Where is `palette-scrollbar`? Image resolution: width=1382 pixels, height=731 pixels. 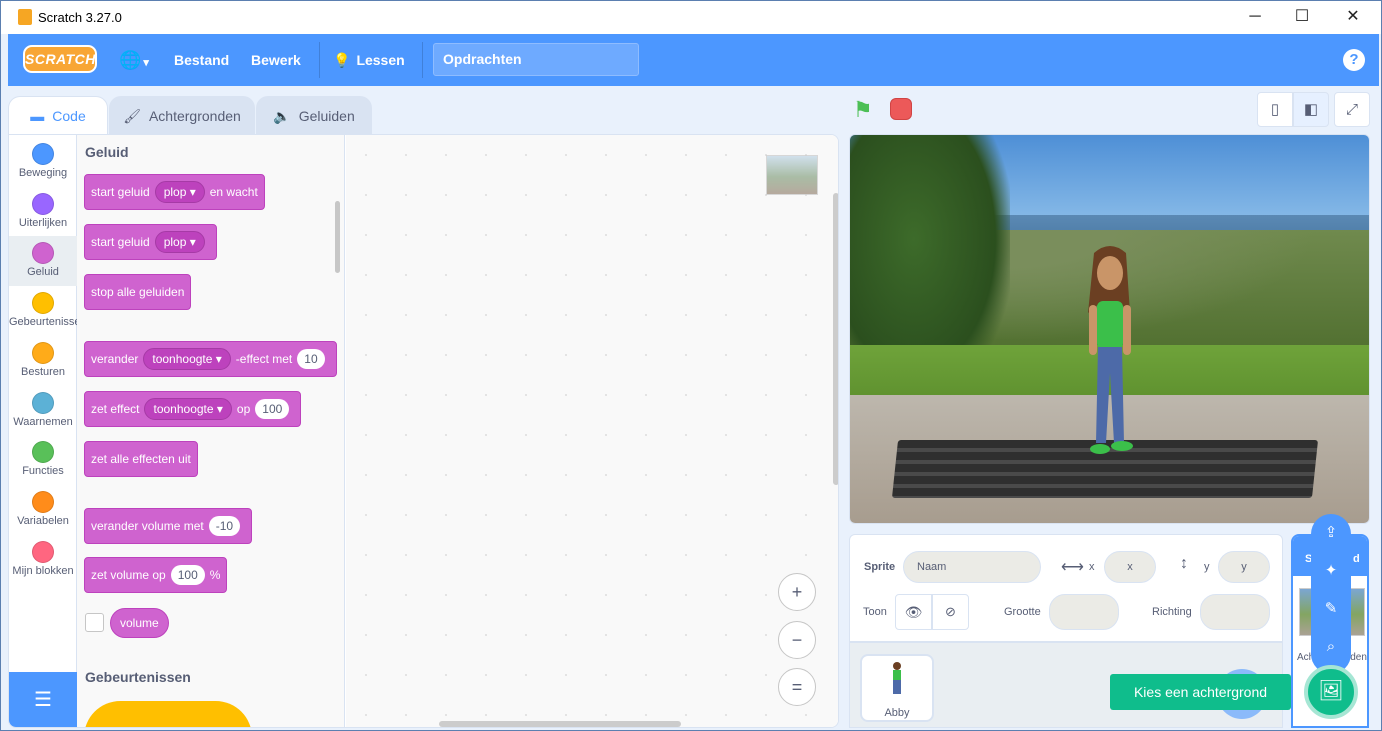
palette-scrollbar is located at coordinates (337, 237).